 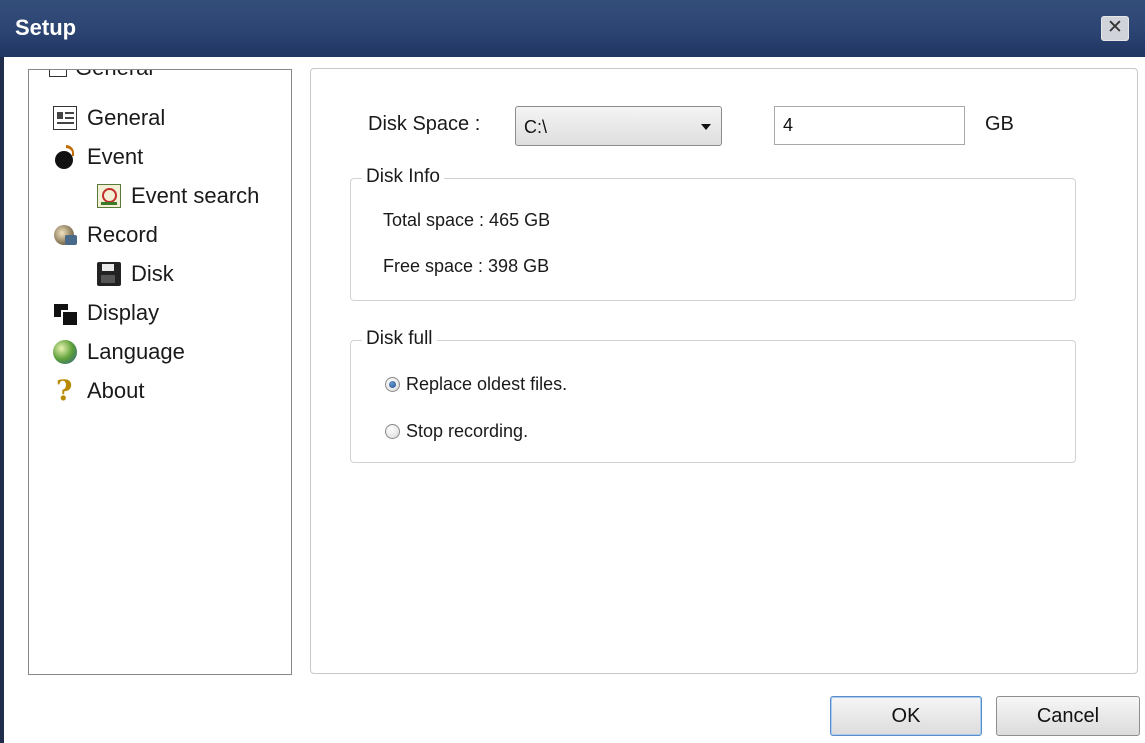 What do you see at coordinates (46, 27) in the screenshot?
I see `window-title: Setup` at bounding box center [46, 27].